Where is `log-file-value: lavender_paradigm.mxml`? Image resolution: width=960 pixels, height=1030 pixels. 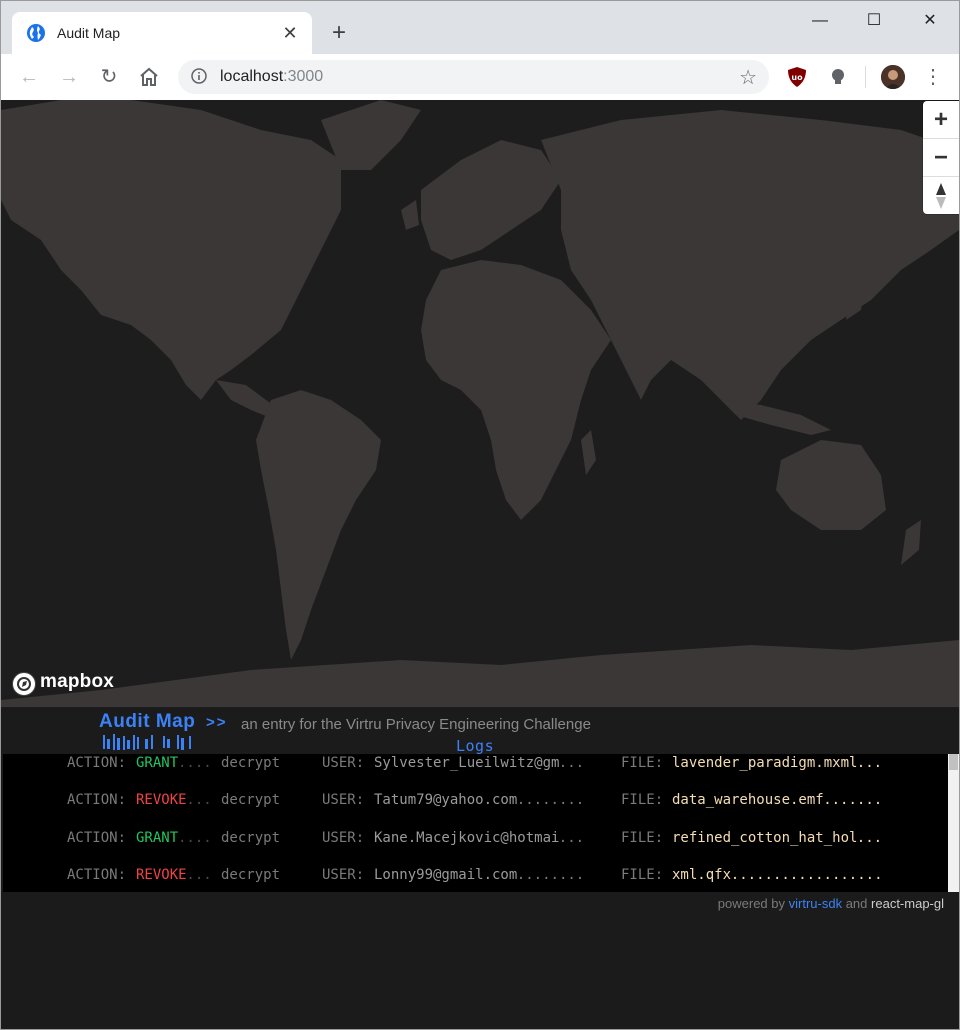
log-file-value: lavender_paradigm.mxml is located at coordinates (765, 763).